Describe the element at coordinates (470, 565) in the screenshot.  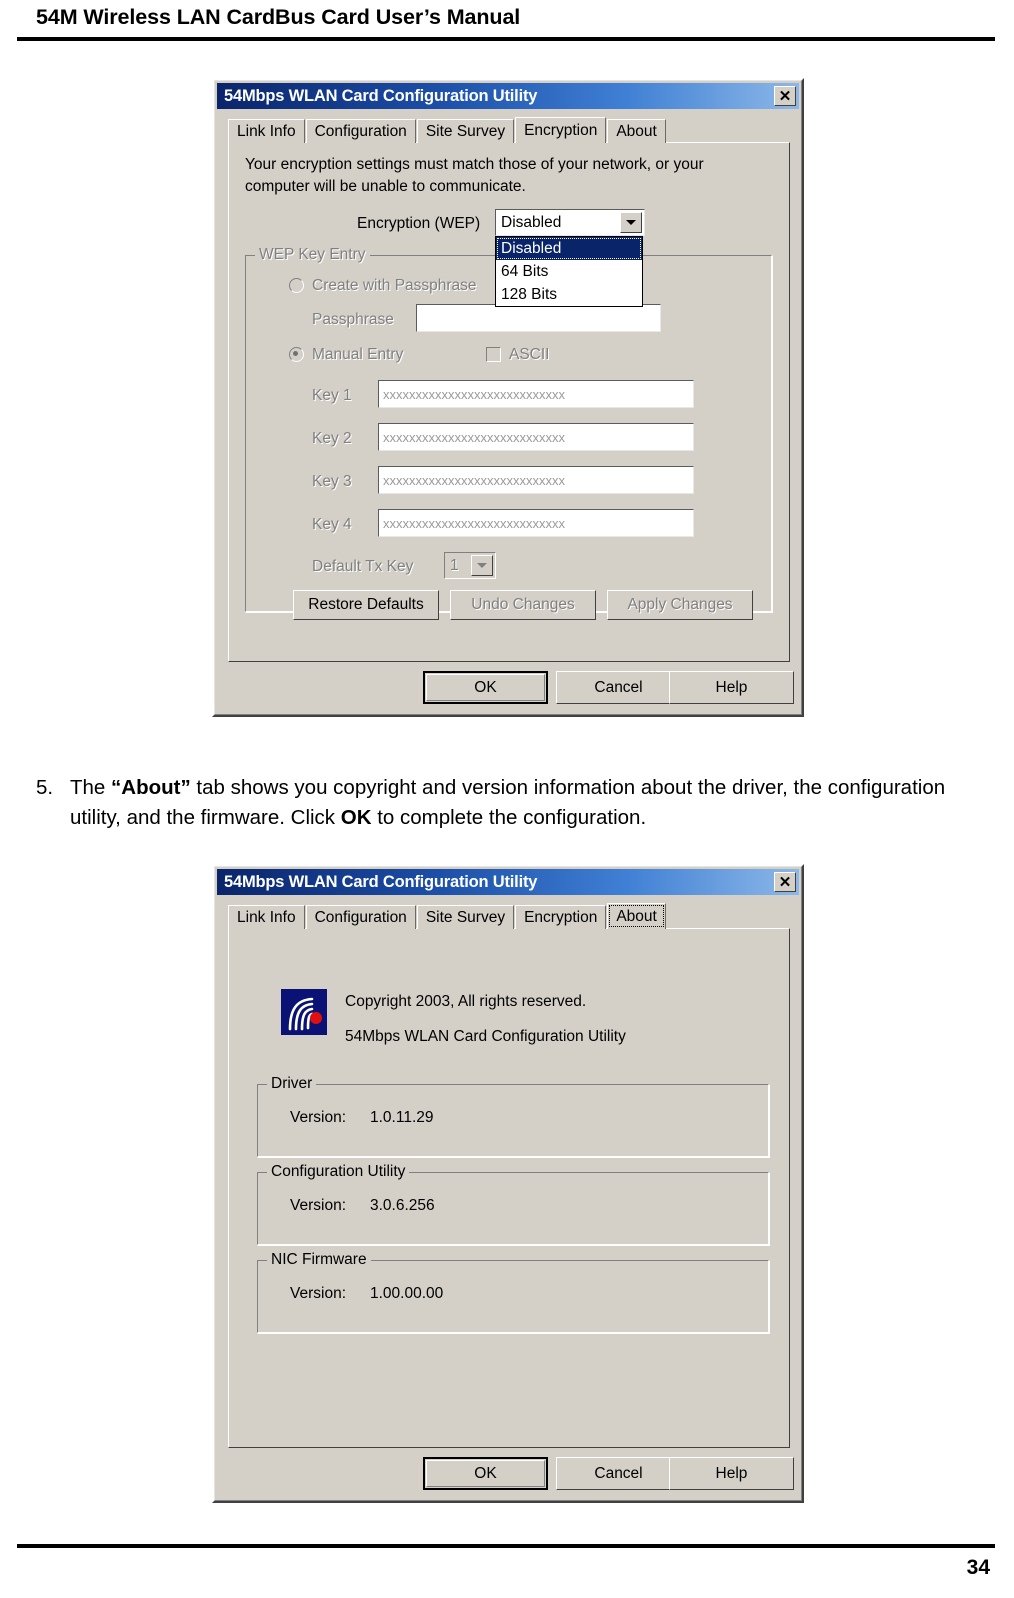
I see `default-tx-key-combo: 1` at that location.